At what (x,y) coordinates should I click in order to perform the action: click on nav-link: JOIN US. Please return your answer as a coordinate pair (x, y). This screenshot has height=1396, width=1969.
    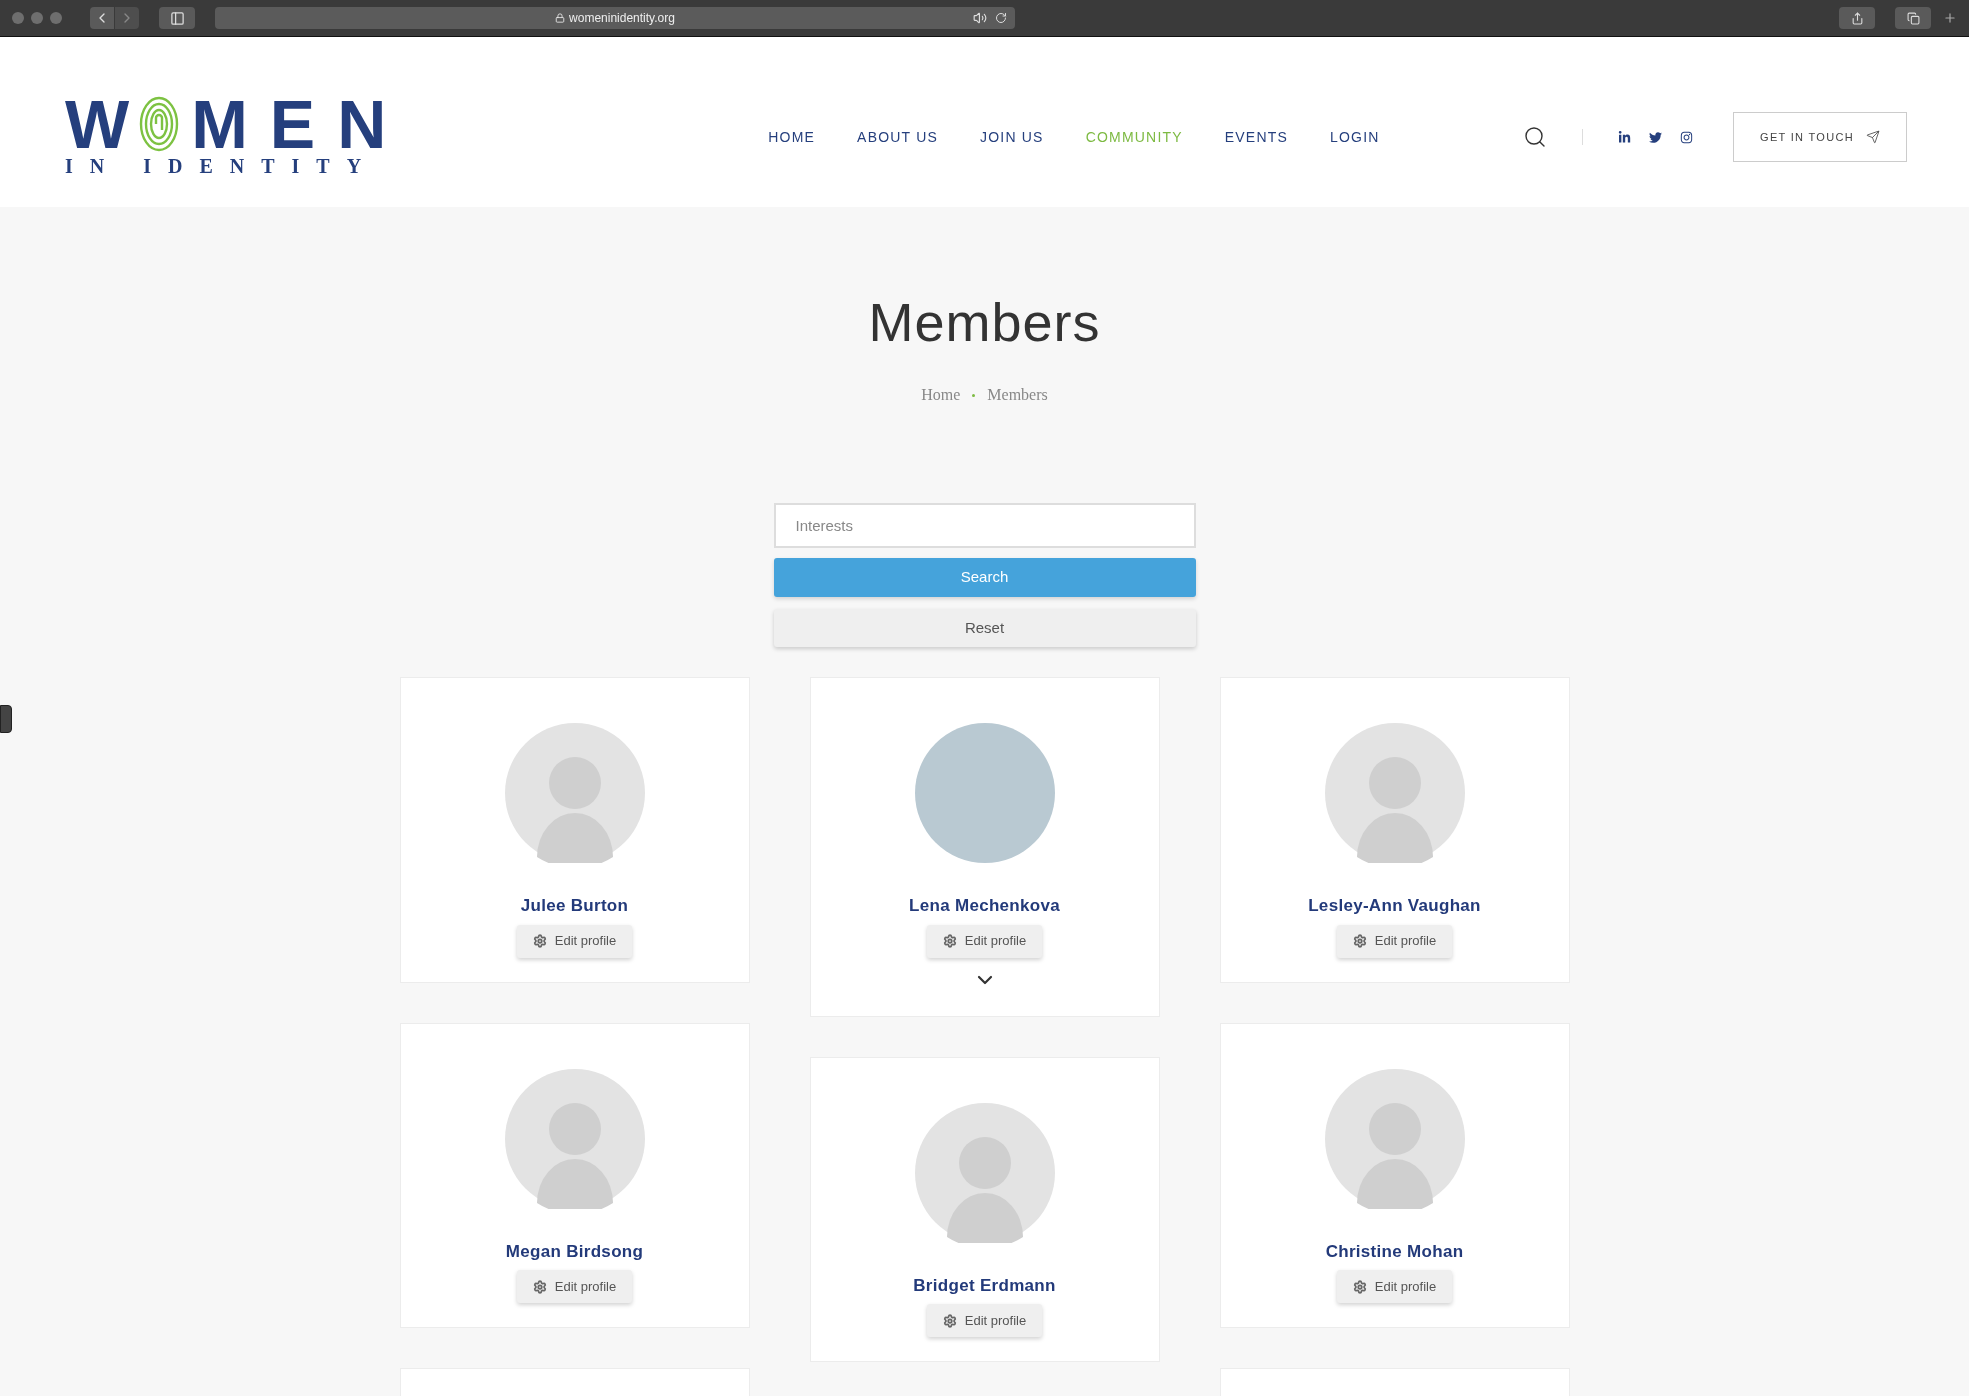
    Looking at the image, I should click on (1012, 137).